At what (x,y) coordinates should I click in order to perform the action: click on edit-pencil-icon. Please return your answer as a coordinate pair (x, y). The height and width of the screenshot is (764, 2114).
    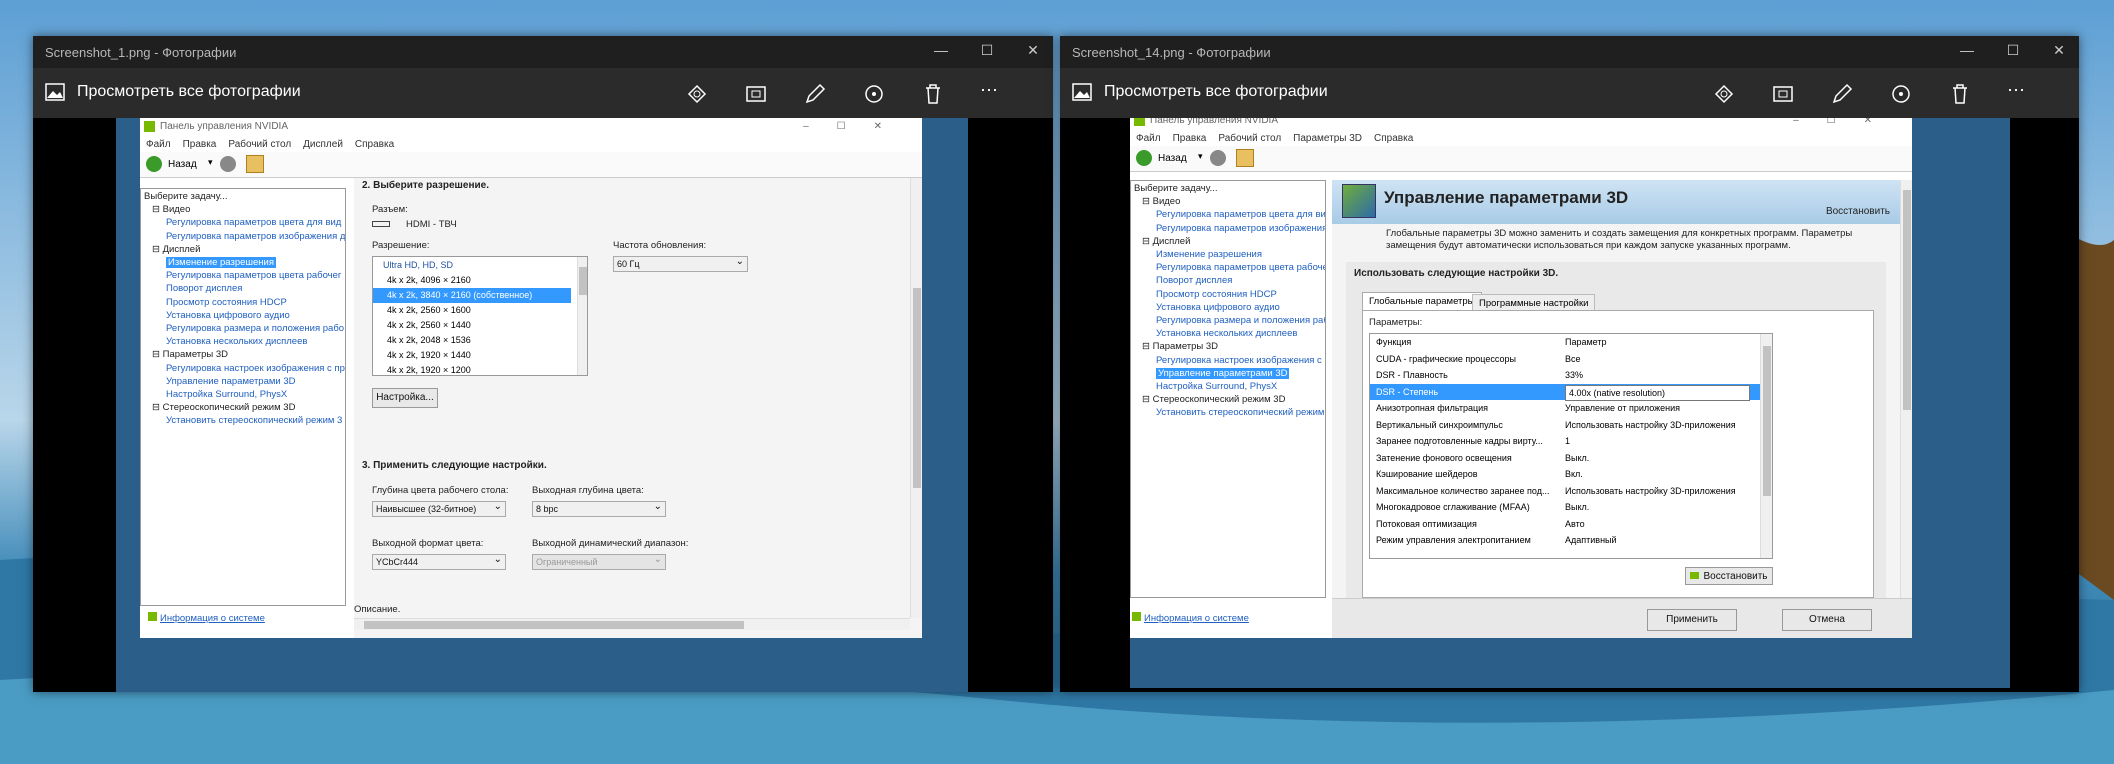
    Looking at the image, I should click on (1842, 94).